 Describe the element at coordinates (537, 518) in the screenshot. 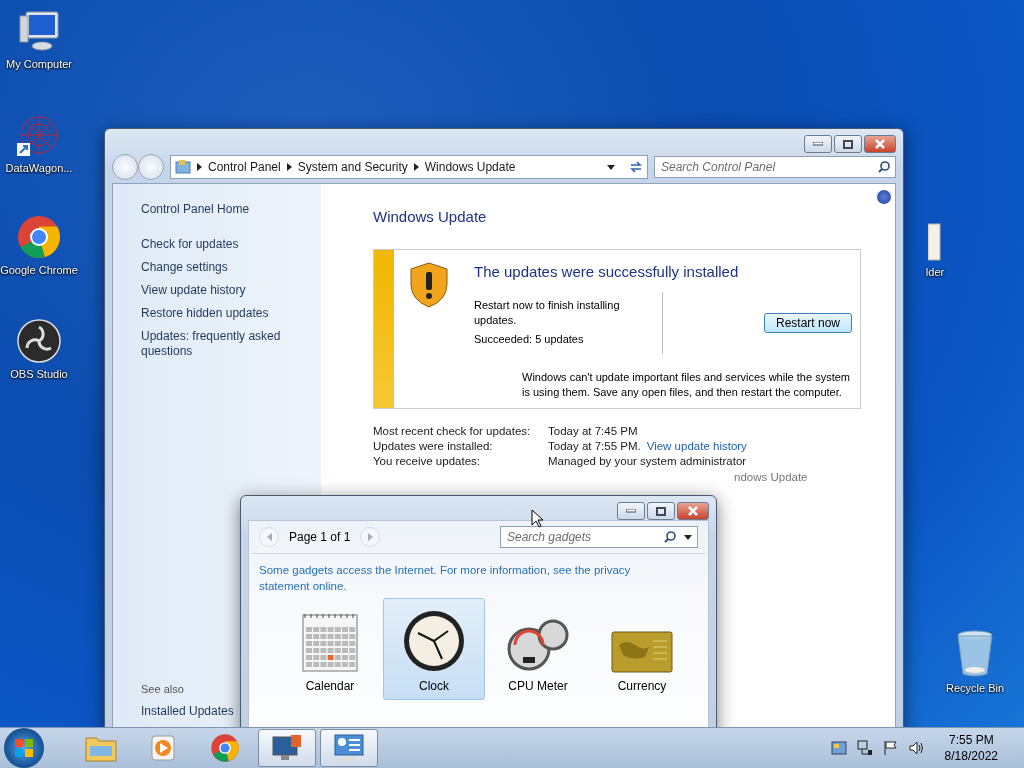

I see `mouse-cursor-icon` at that location.